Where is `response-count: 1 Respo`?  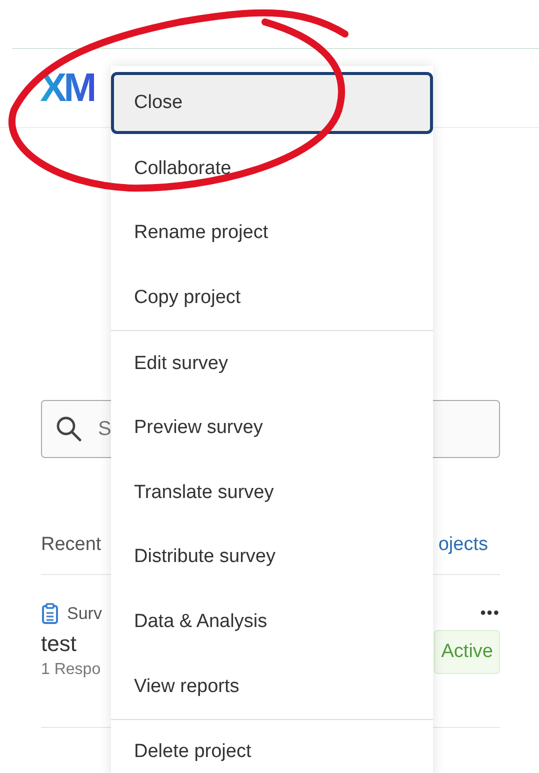 response-count: 1 Respo is located at coordinates (71, 670).